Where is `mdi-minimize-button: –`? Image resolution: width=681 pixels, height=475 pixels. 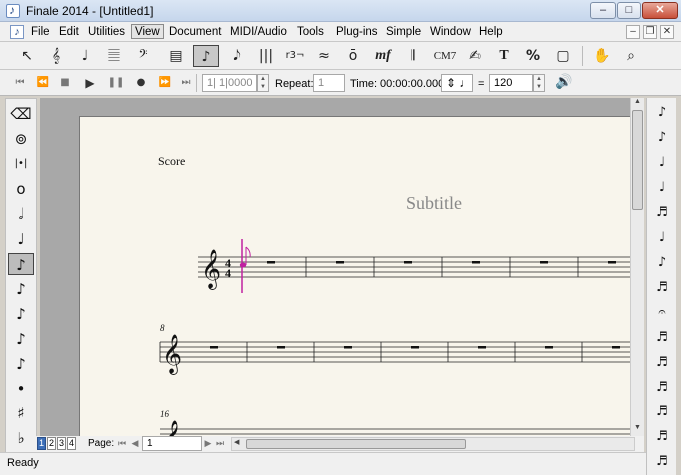 mdi-minimize-button: – is located at coordinates (633, 32).